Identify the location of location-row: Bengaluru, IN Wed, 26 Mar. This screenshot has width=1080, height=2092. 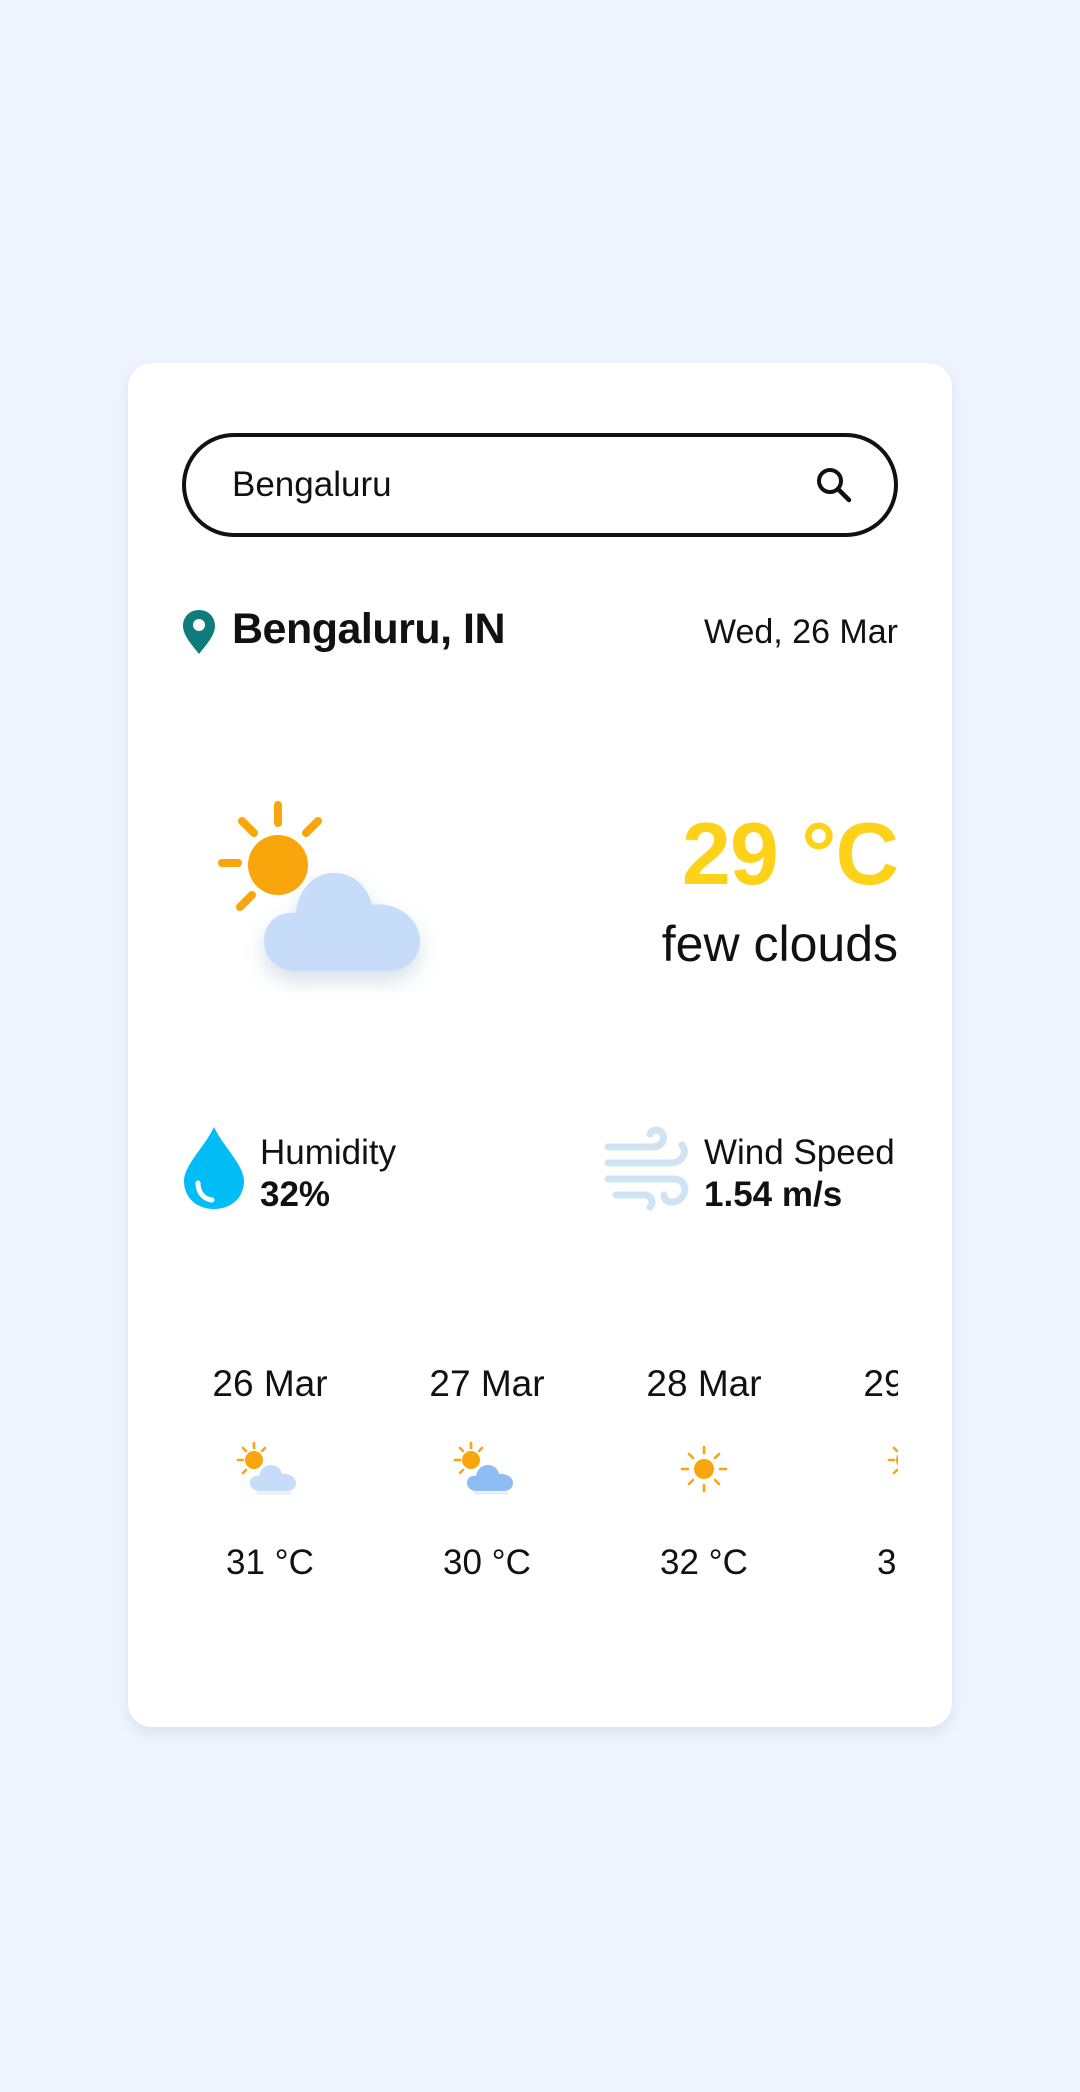
(540, 631).